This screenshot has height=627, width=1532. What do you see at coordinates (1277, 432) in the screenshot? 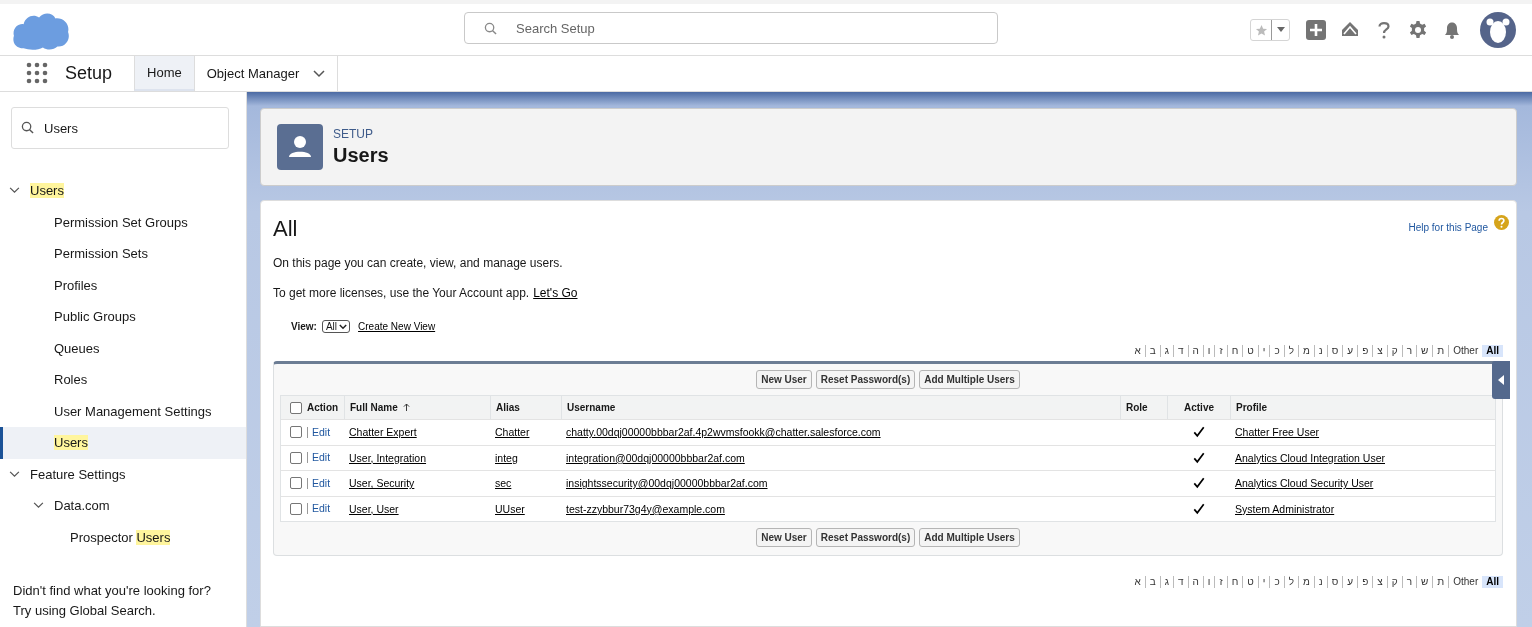
I see `profile-link: Chatter Free User` at bounding box center [1277, 432].